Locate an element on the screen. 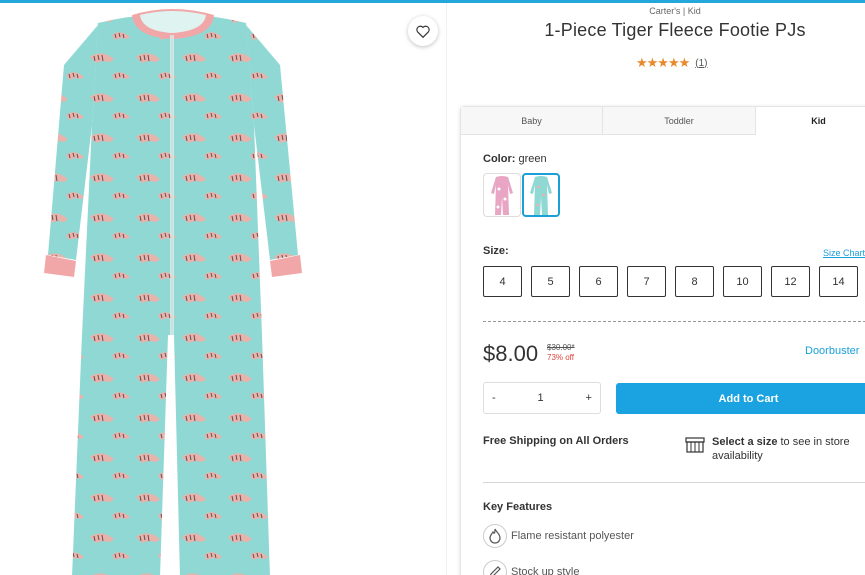 This screenshot has height=575, width=865. color-value: green is located at coordinates (532, 159).